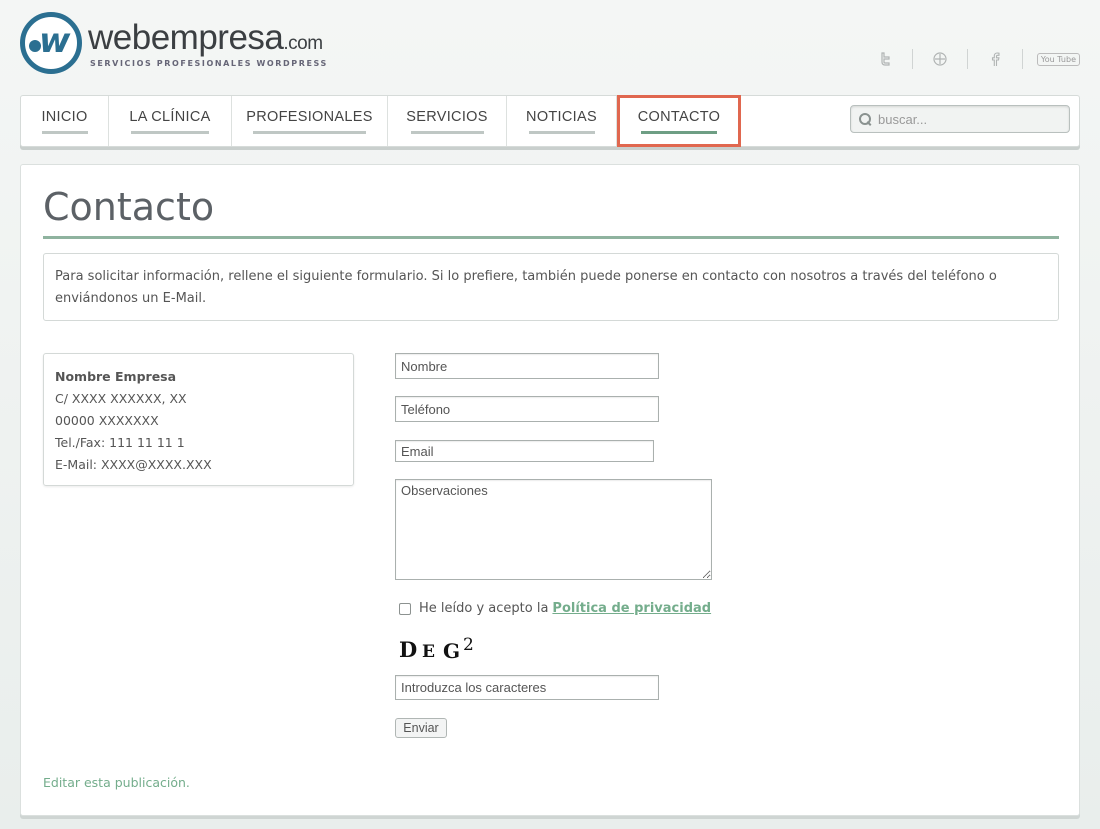  Describe the element at coordinates (527, 366) in the screenshot. I see `name-field` at that location.